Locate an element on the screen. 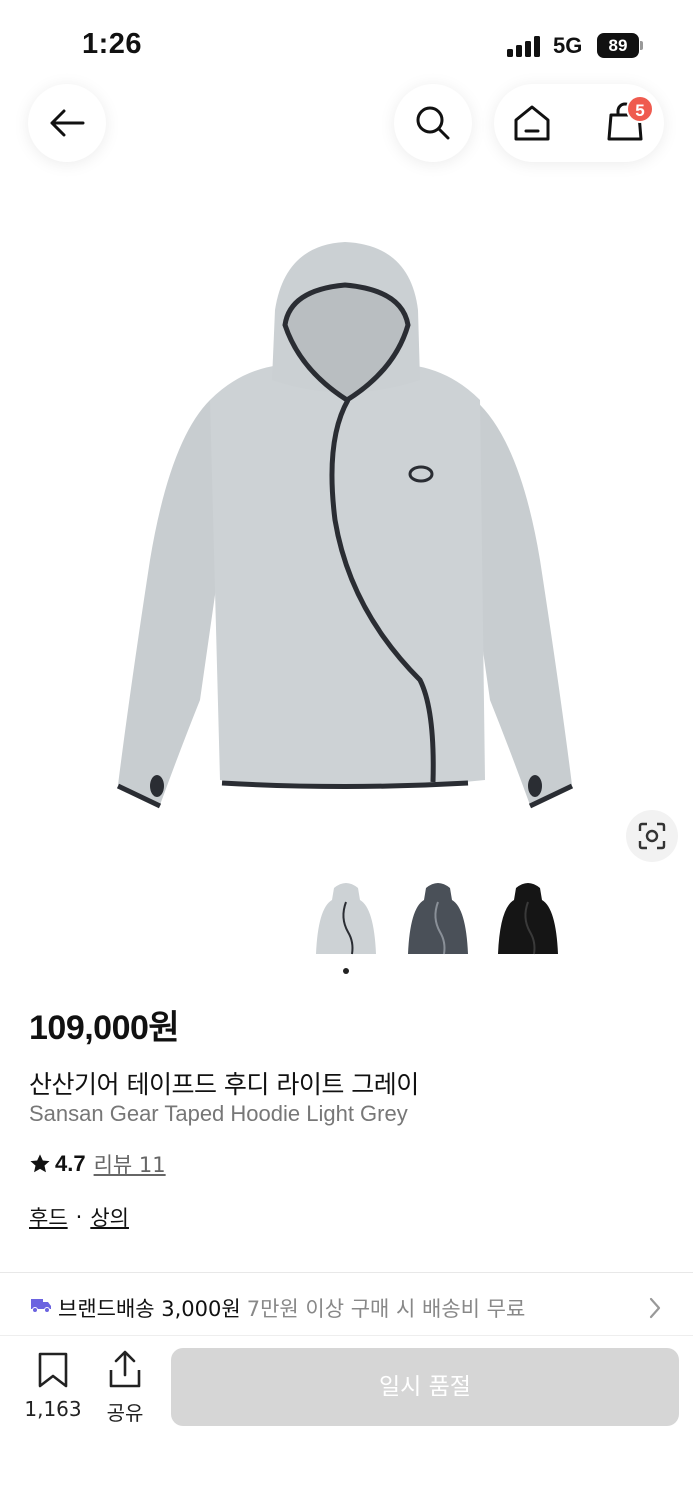 This screenshot has height=1500, width=693. color-thumbnails is located at coordinates (440, 923).